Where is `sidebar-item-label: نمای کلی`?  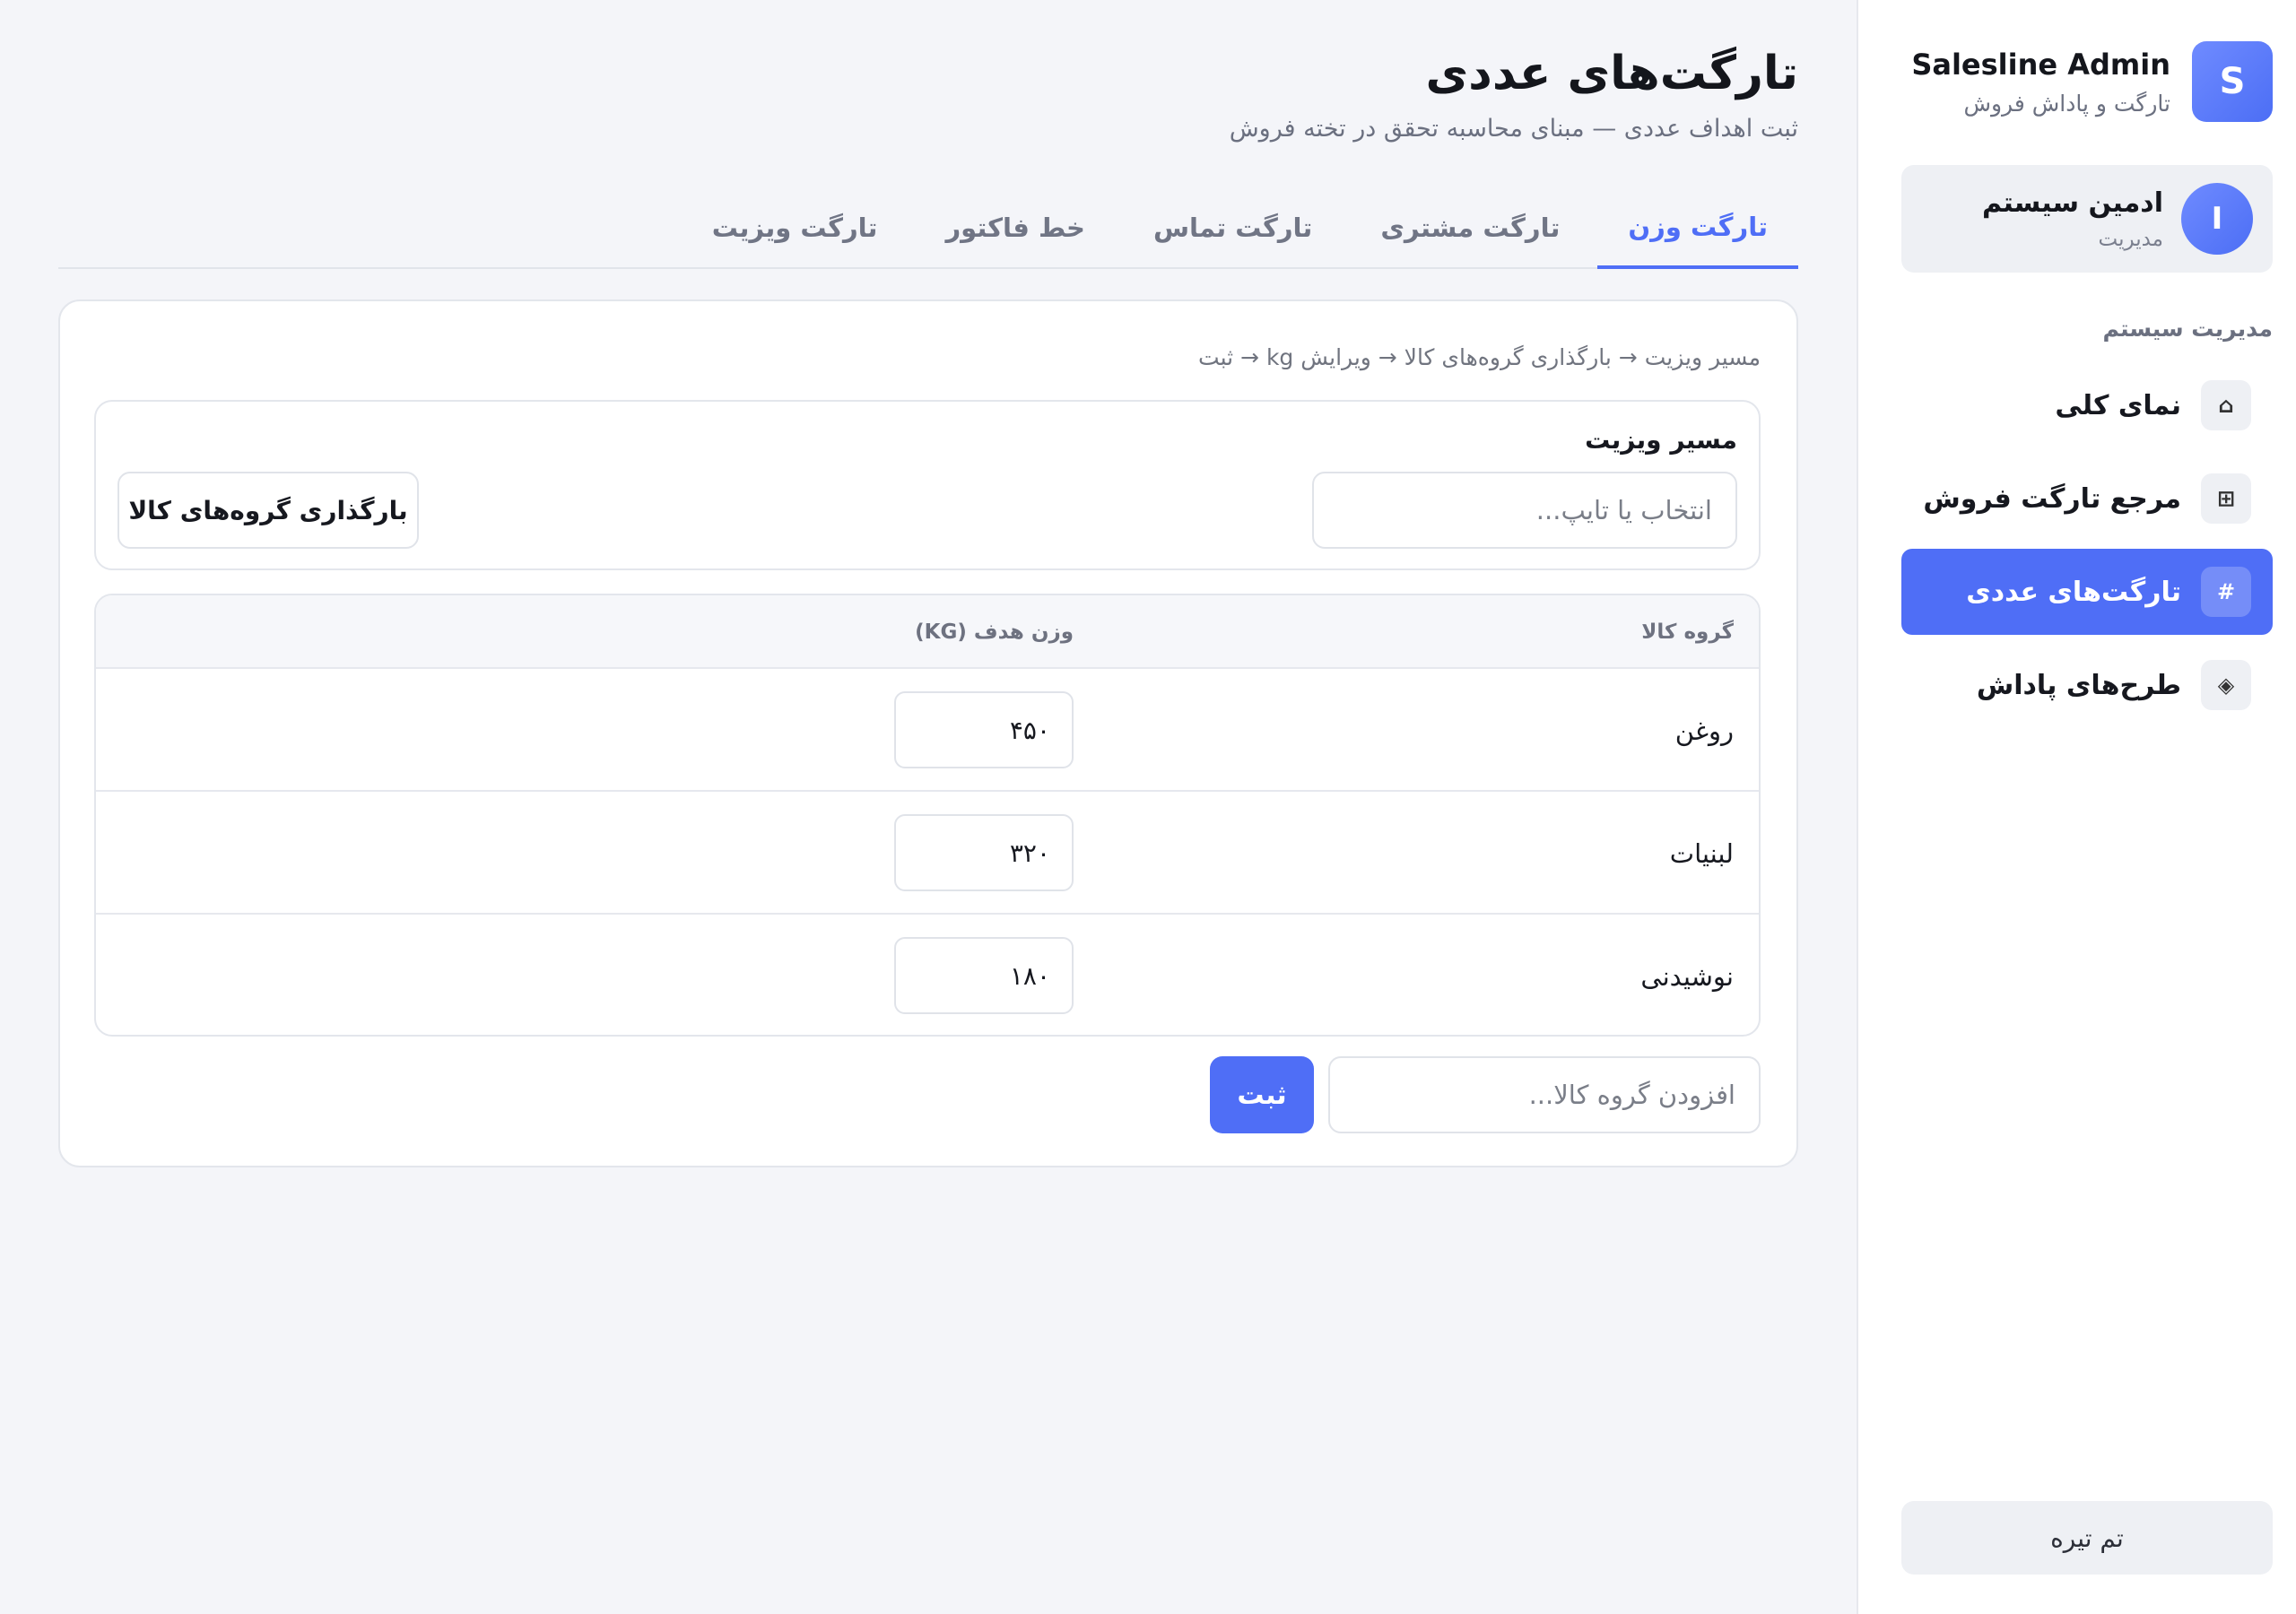
sidebar-item-label: نمای کلی is located at coordinates (2118, 405).